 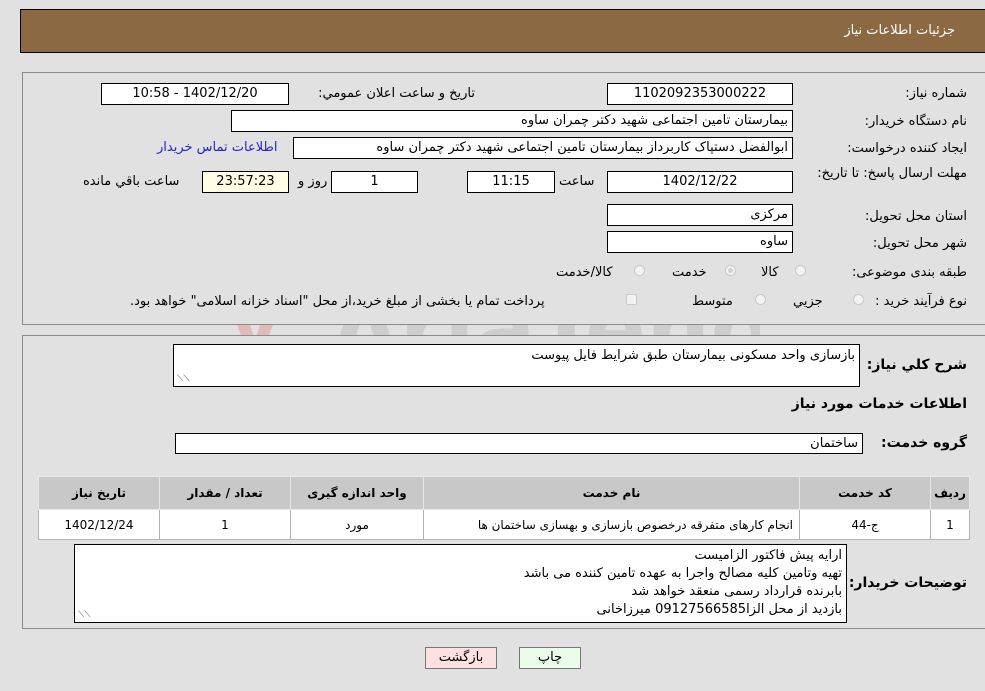 I want to click on need-number-field: 1102092353000222, so click(x=700, y=94).